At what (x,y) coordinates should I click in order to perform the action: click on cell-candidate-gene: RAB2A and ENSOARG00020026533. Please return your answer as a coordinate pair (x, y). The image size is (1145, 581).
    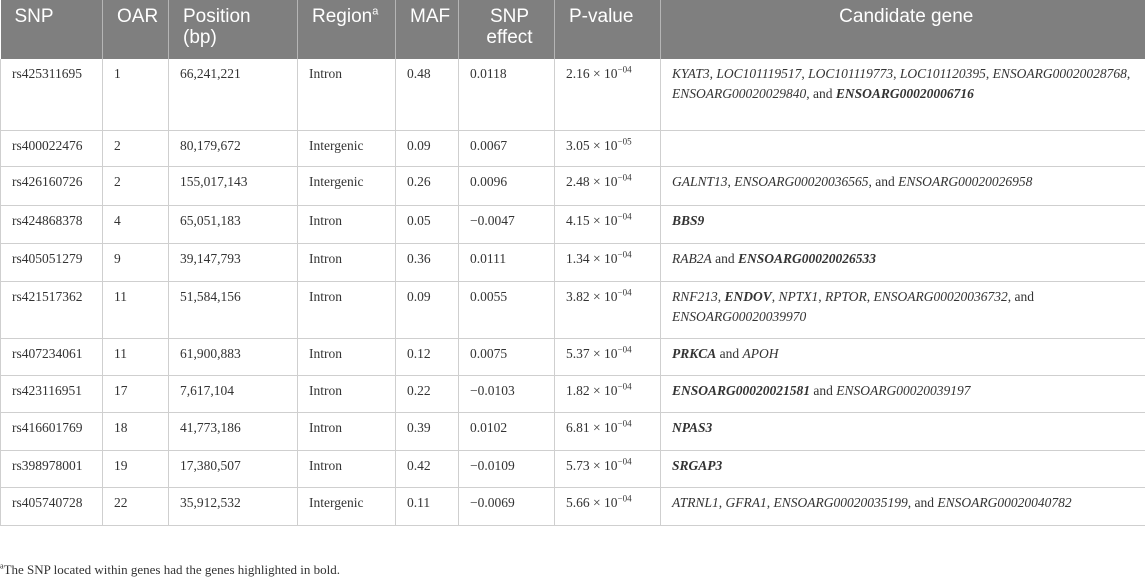
    Looking at the image, I should click on (902, 262).